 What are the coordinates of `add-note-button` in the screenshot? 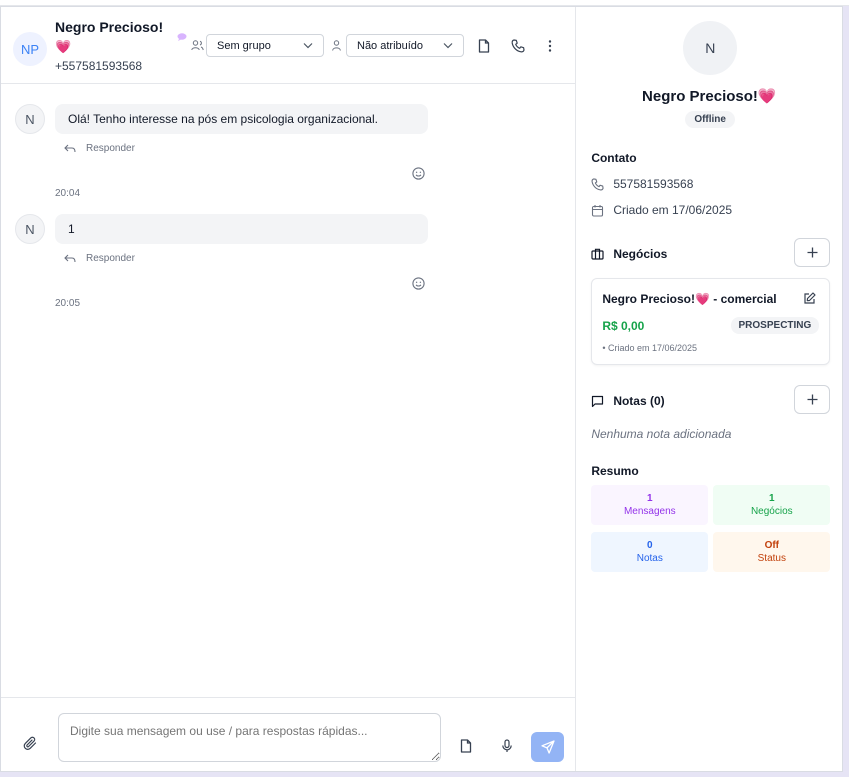 It's located at (812, 399).